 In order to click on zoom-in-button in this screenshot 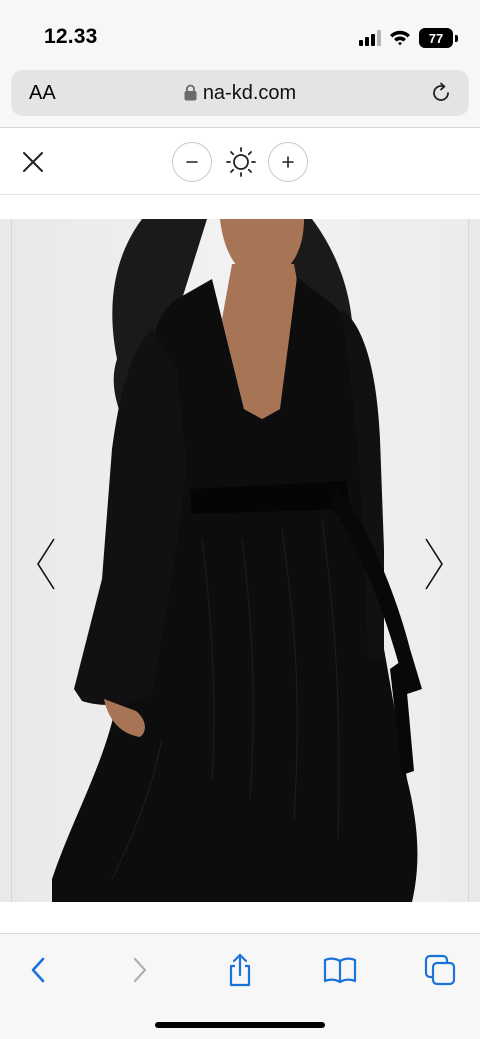, I will do `click(288, 162)`.